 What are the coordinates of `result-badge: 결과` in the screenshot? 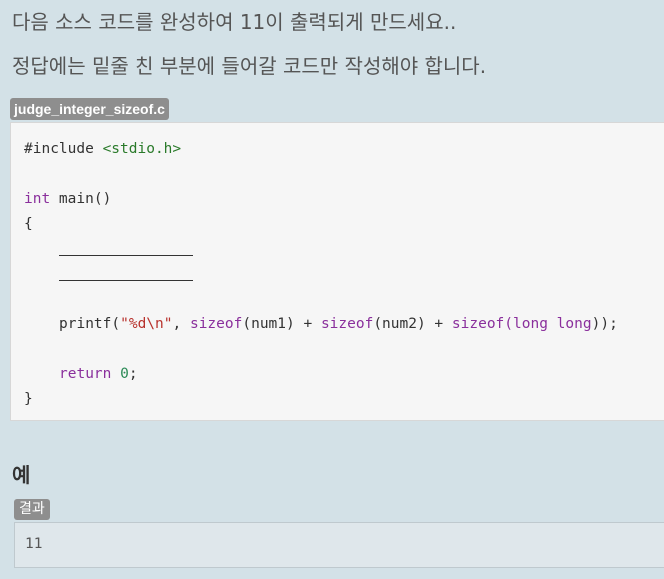 It's located at (32, 509).